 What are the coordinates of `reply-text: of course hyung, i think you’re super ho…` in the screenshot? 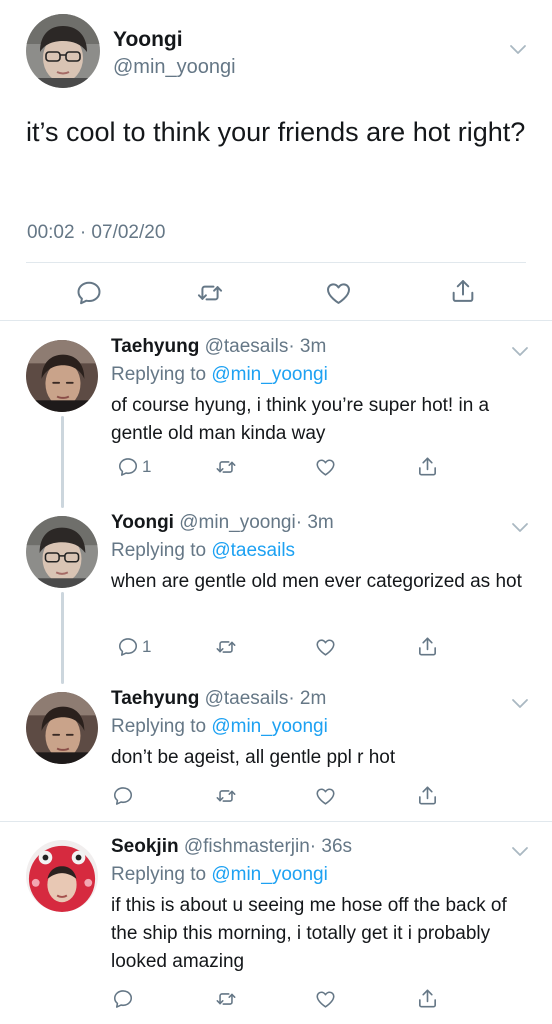 It's located at (300, 419).